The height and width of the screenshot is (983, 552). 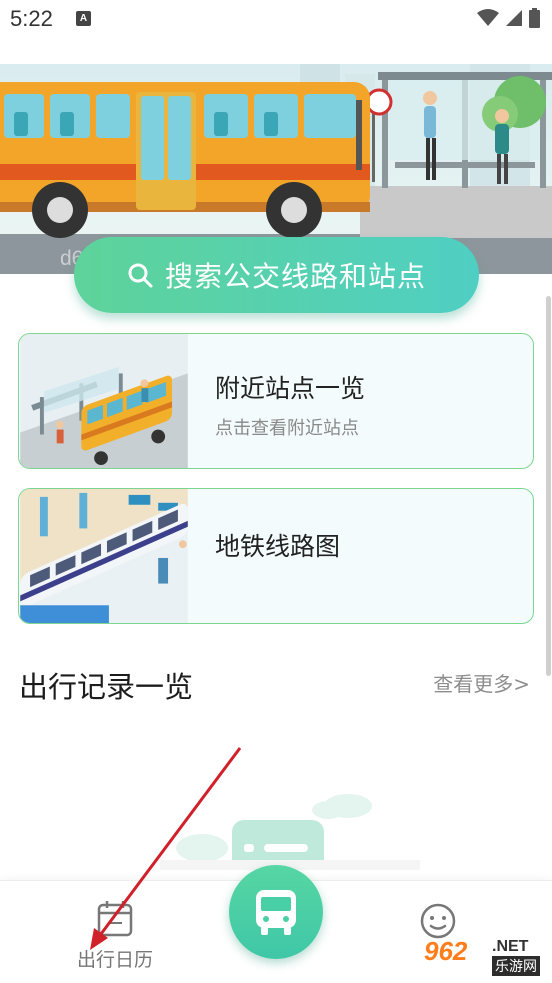 I want to click on site-watermark-logo: 962 .NET 乐游网, so click(x=481, y=956).